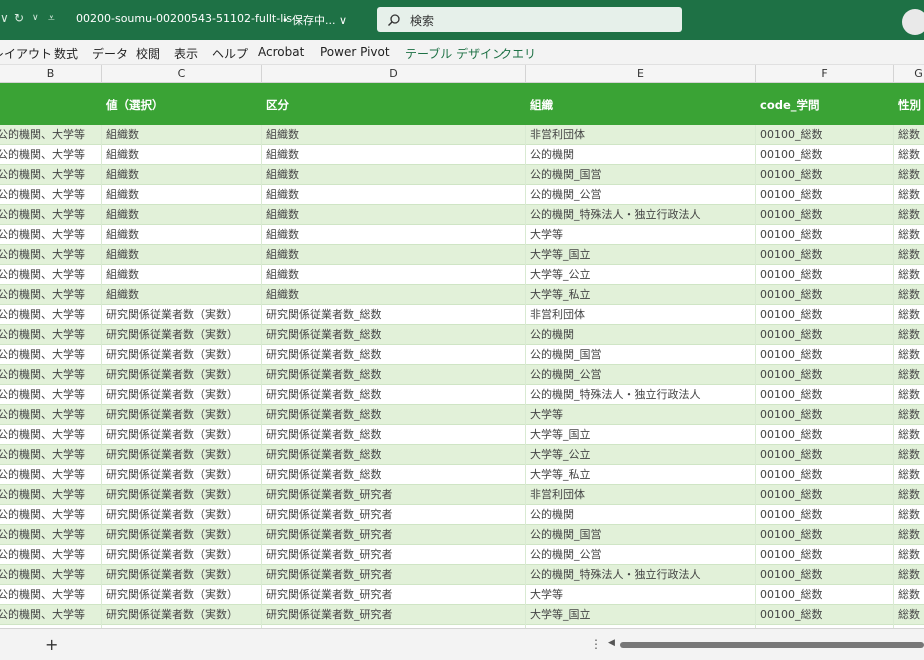  I want to click on avatar, so click(913, 22).